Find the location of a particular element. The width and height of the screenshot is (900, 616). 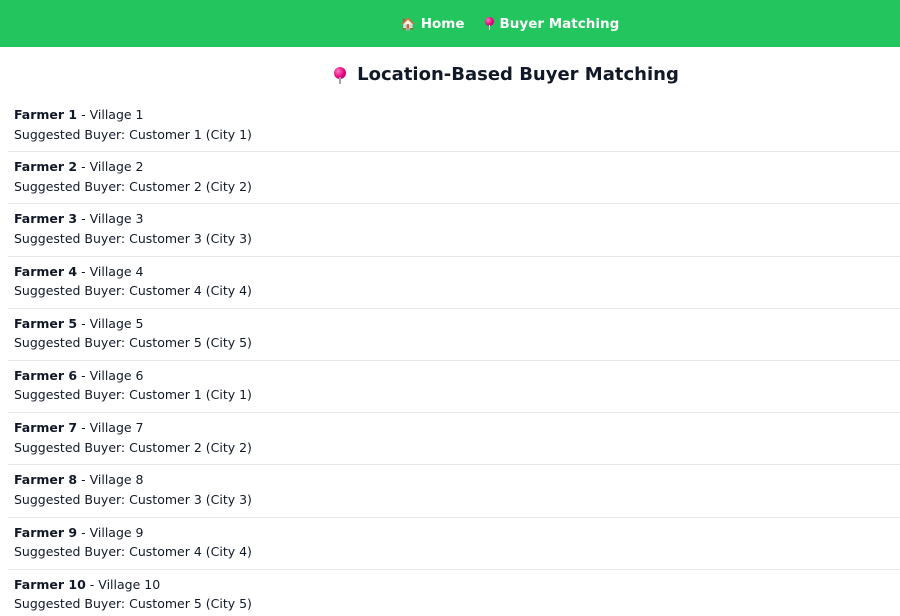

nav-home-link: 🏠 Home is located at coordinates (433, 24).